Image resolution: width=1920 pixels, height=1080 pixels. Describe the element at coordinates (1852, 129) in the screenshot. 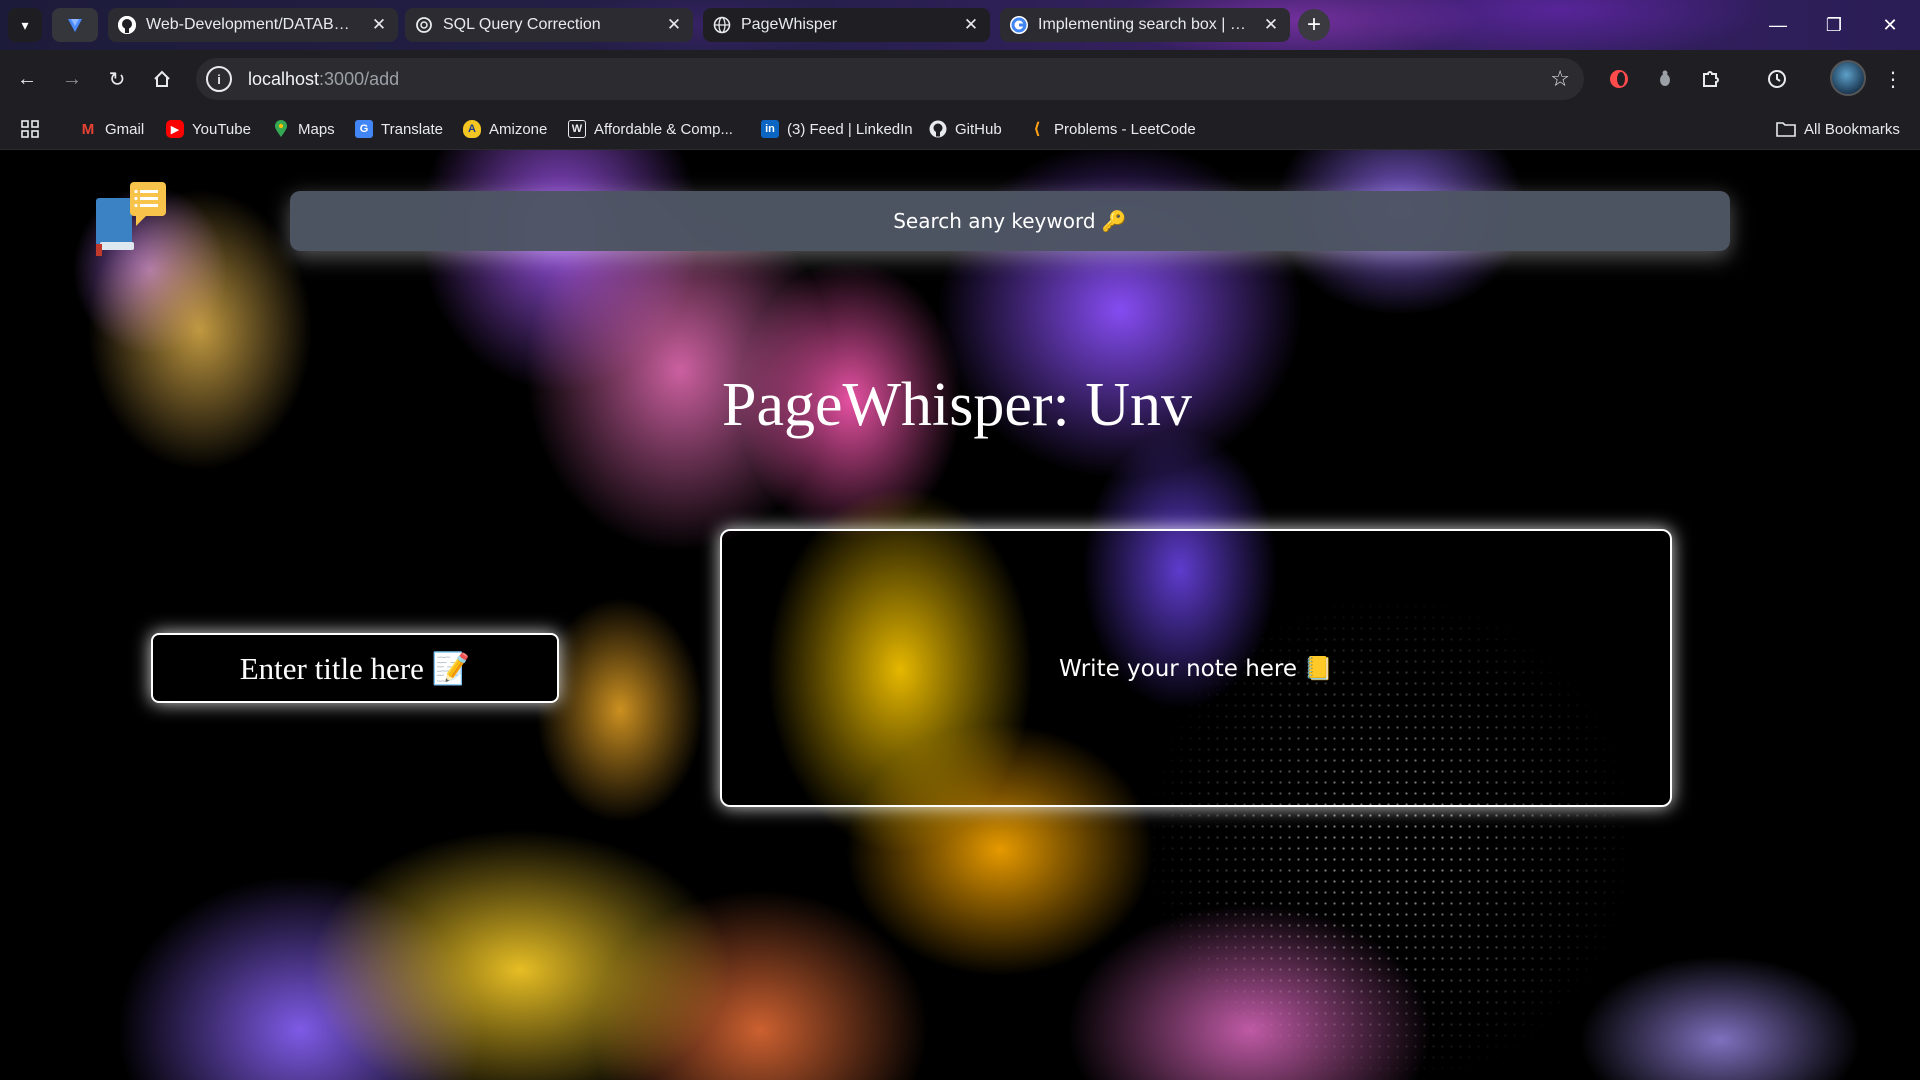

I see `all-bookmarks-label: All Bookmarks` at that location.